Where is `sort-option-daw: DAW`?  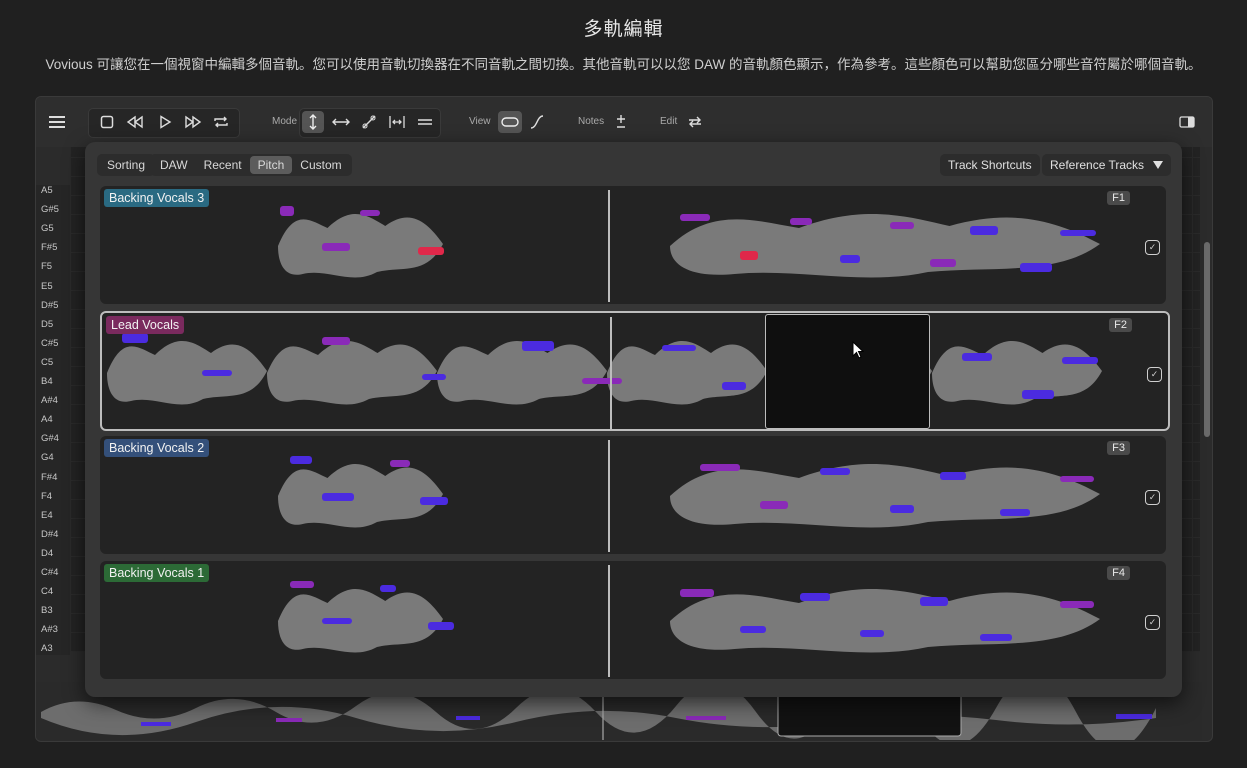
sort-option-daw: DAW is located at coordinates (174, 165).